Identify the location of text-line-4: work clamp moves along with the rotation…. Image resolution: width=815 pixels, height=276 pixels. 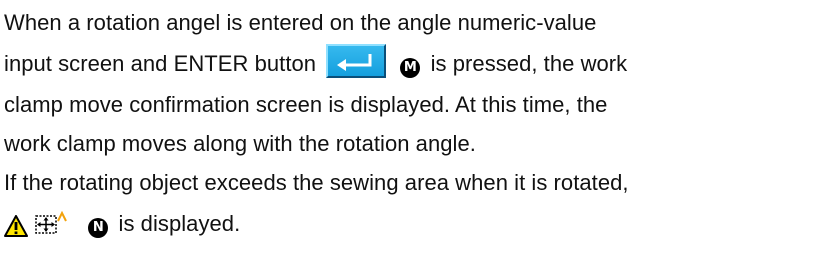
(240, 144).